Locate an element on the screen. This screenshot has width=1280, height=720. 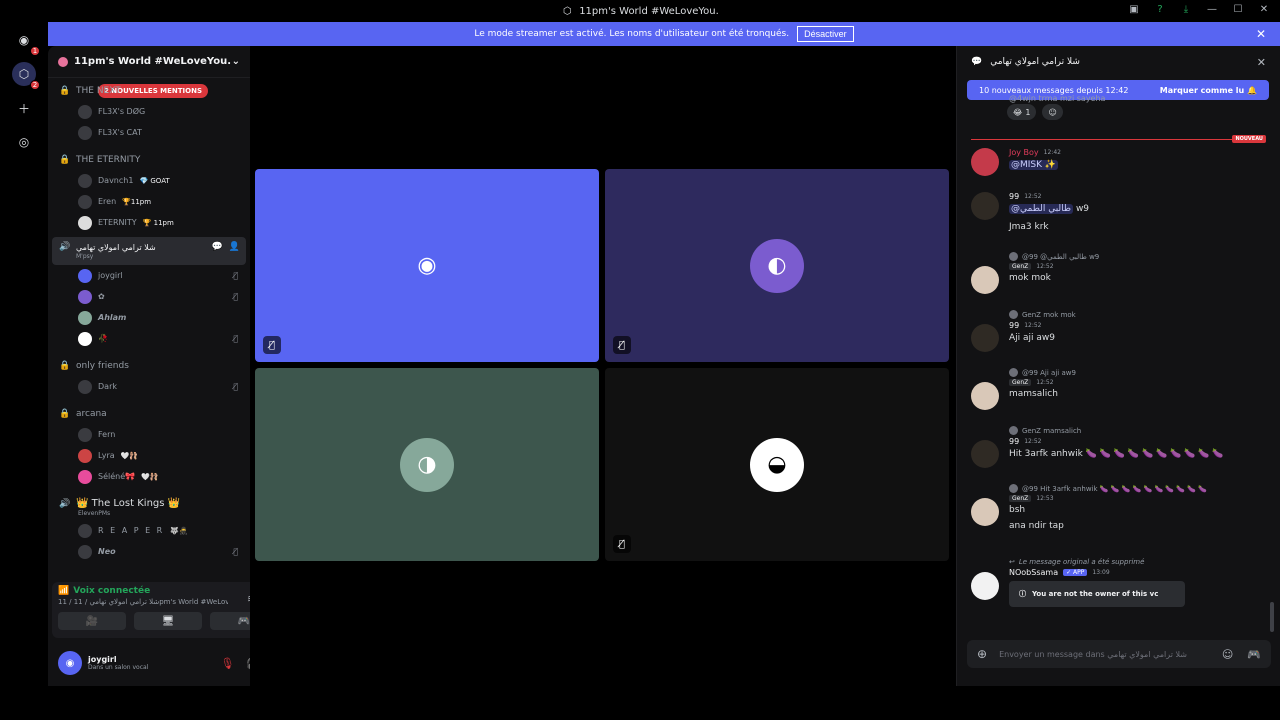
screen-share-button: 🖥 is located at coordinates (168, 621).